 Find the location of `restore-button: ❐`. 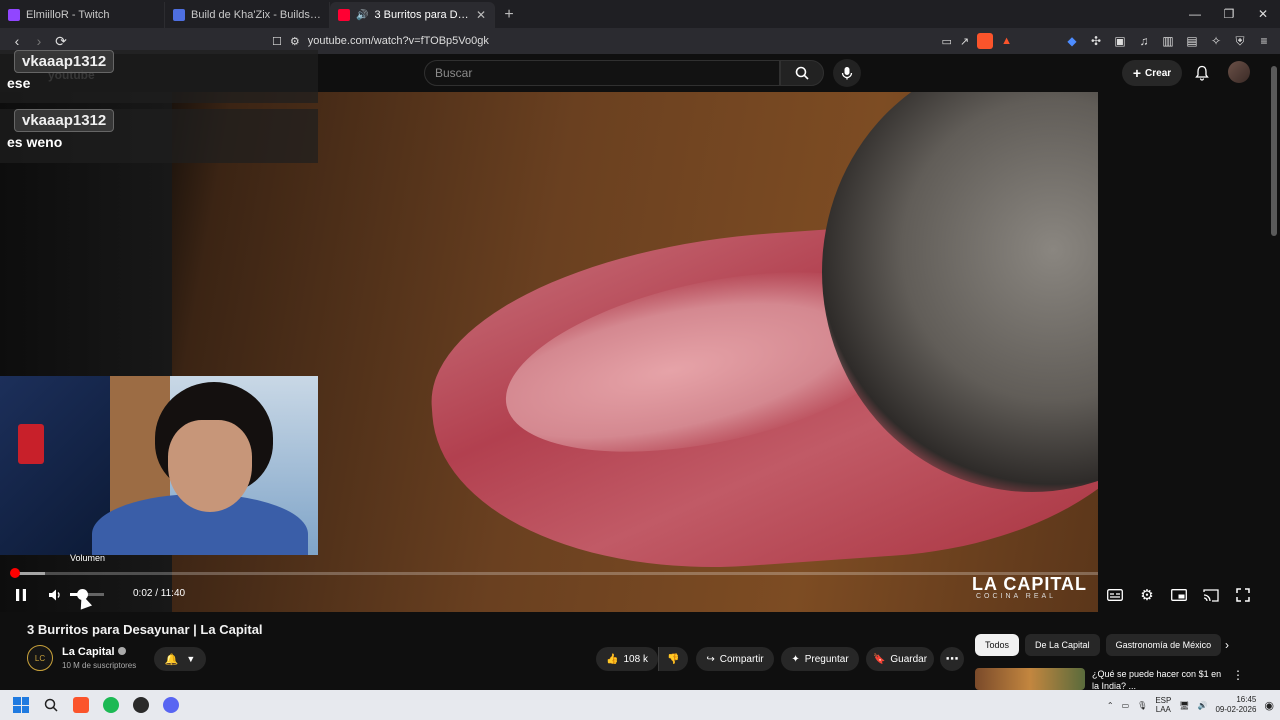

restore-button: ❐ is located at coordinates (1229, 14).